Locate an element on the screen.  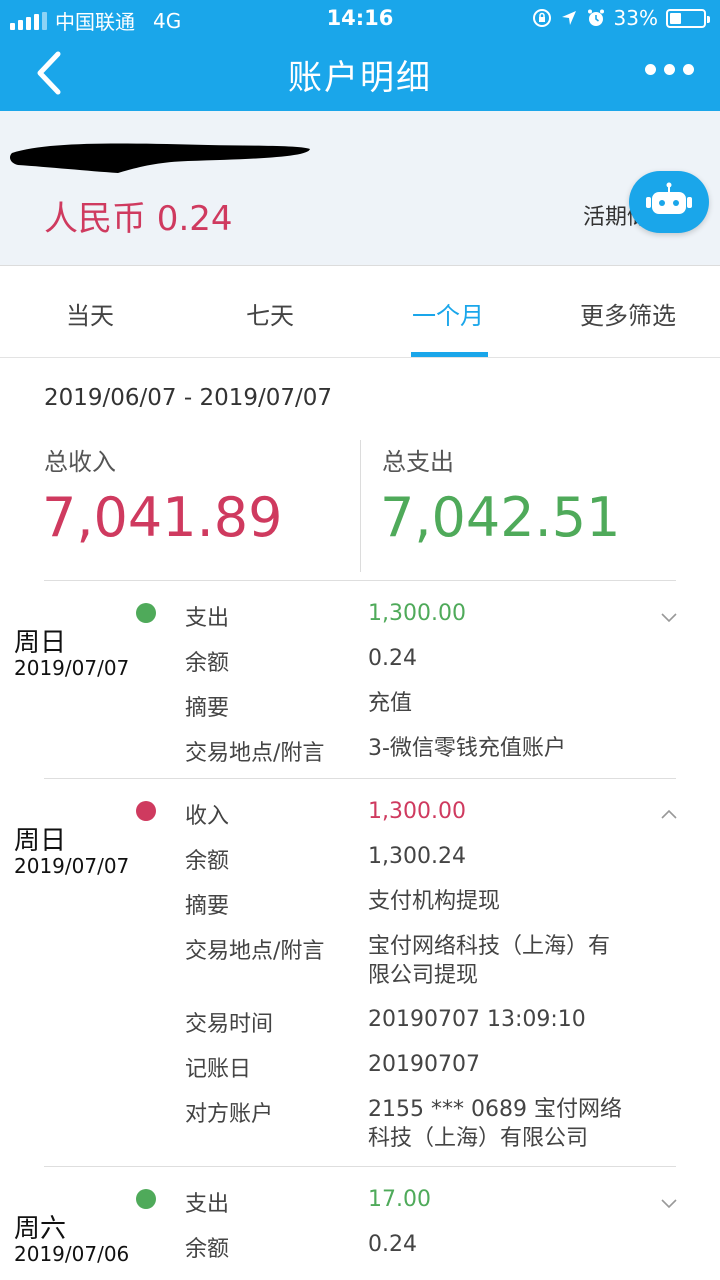
period-tabs: 当天 七天 一个月 更多筛选 is located at coordinates (360, 311).